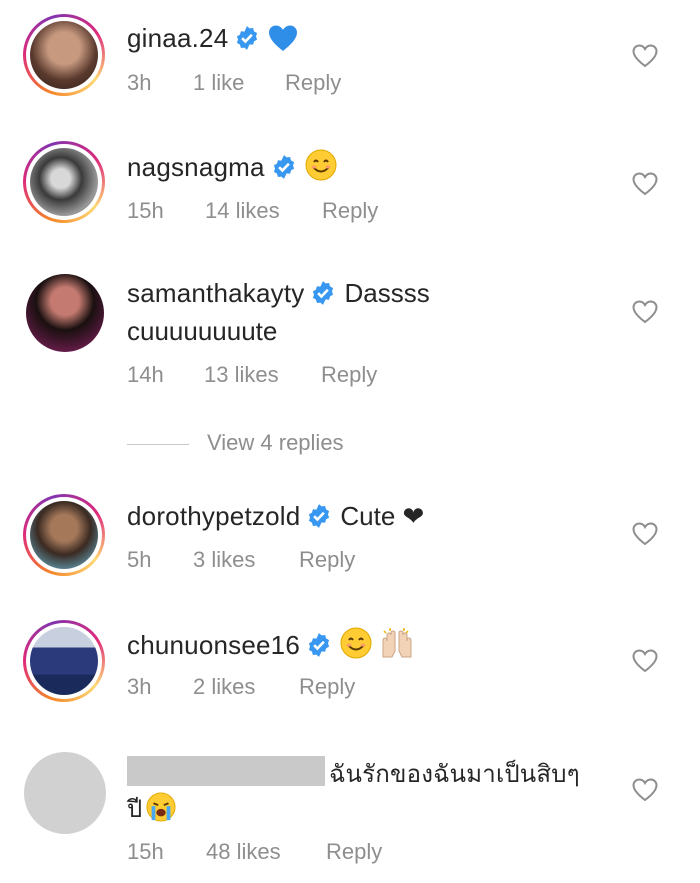 The height and width of the screenshot is (883, 700). I want to click on comment-meta: 15h 14 likes Reply, so click(252, 211).